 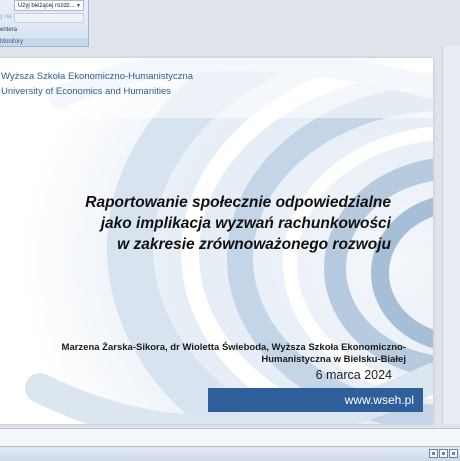 What do you see at coordinates (78, 6) in the screenshot?
I see `chevron-down-icon: ▼` at bounding box center [78, 6].